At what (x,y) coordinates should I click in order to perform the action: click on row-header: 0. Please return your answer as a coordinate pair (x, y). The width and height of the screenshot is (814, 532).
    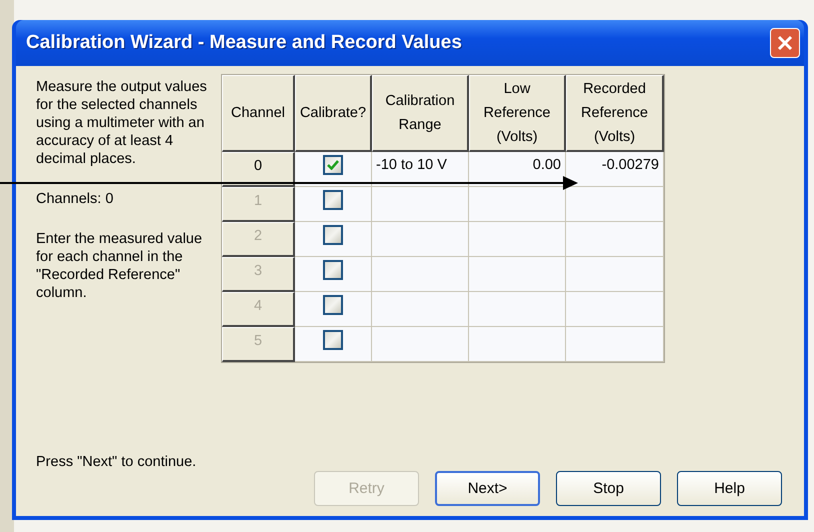
    Looking at the image, I should click on (258, 169).